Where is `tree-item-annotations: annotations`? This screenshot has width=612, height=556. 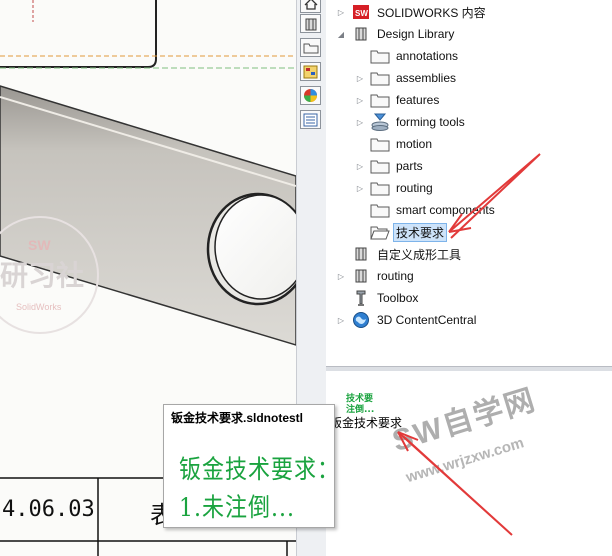 tree-item-annotations: annotations is located at coordinates (408, 56).